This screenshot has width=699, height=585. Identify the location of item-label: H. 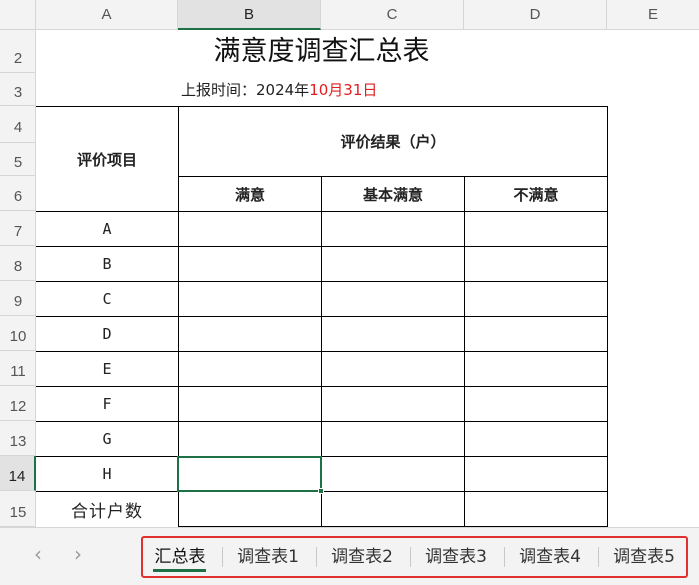
(107, 474).